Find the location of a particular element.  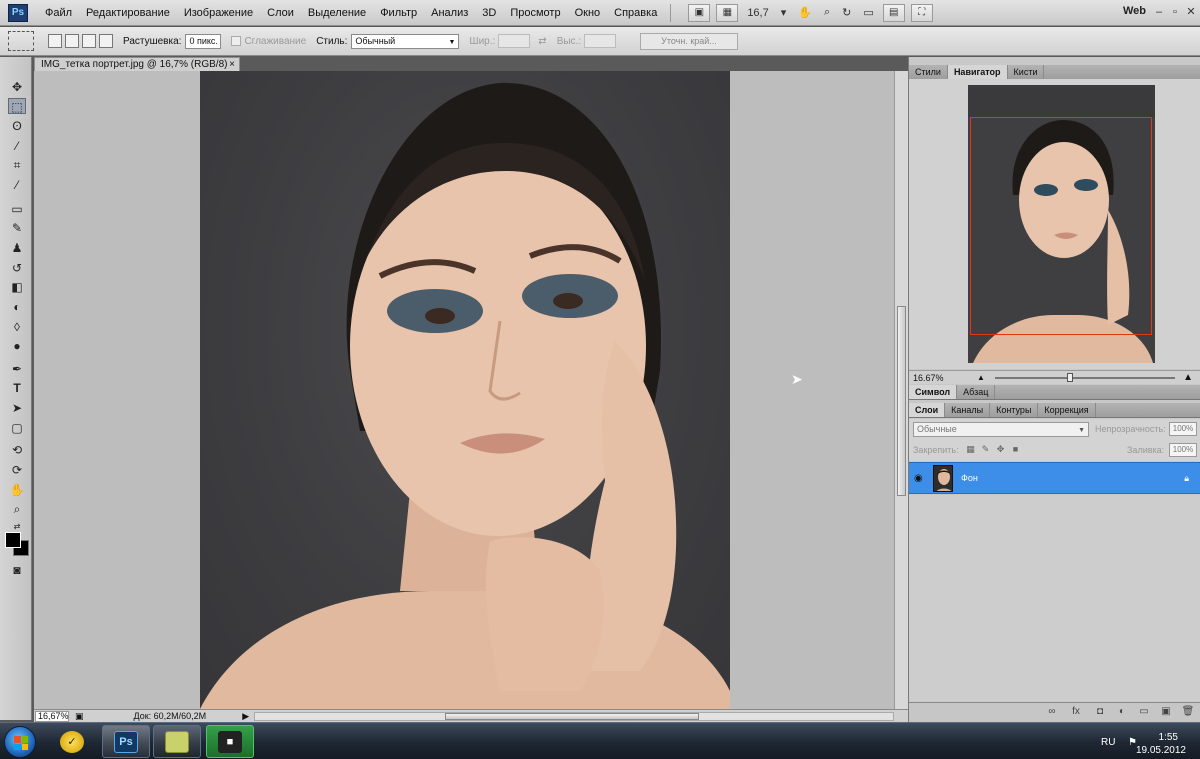

lock-transparent-icon: ▦ is located at coordinates (970, 449).